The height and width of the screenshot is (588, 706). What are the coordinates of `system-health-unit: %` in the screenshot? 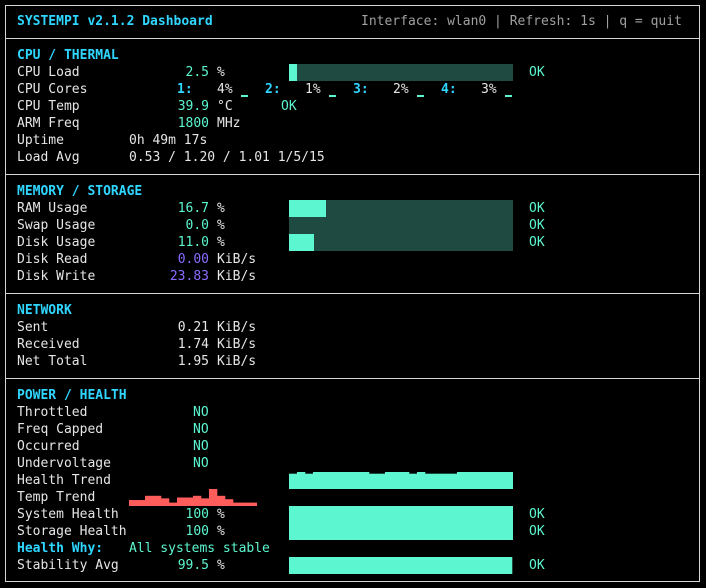 It's located at (221, 514).